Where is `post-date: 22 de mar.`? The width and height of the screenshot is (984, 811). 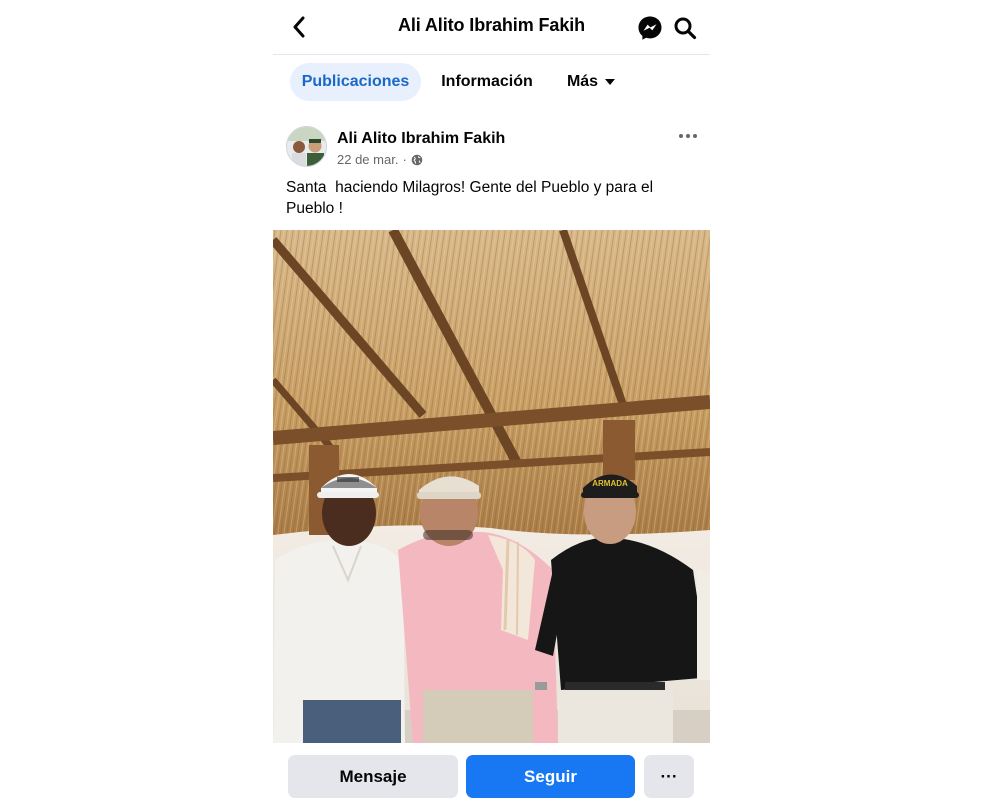 post-date: 22 de mar. is located at coordinates (367, 159).